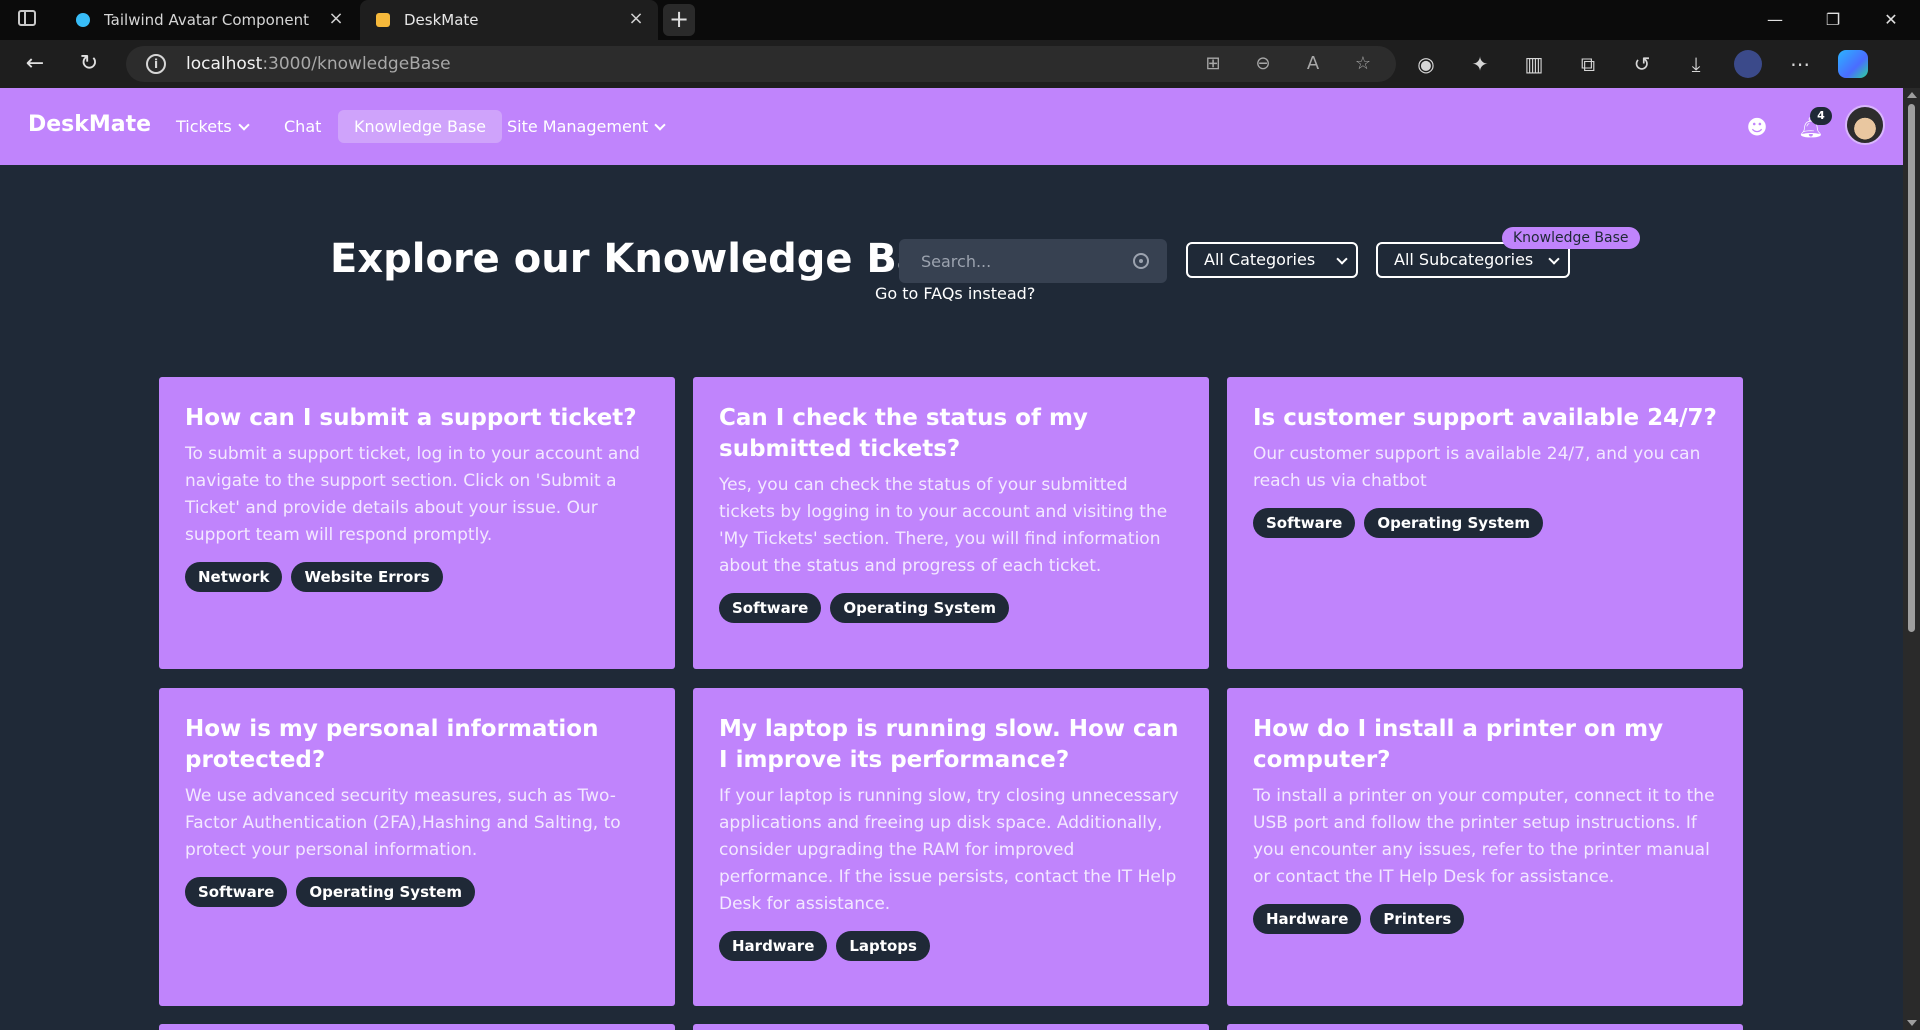 The height and width of the screenshot is (1030, 1920). What do you see at coordinates (1588, 64) in the screenshot?
I see `collections-icon: ⧉` at bounding box center [1588, 64].